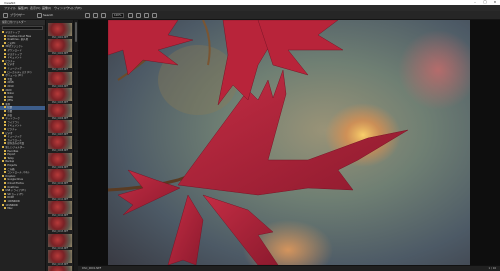  Describe the element at coordinates (15, 147) in the screenshot. I see `tree-item-label: 新しいフォルダー` at that location.